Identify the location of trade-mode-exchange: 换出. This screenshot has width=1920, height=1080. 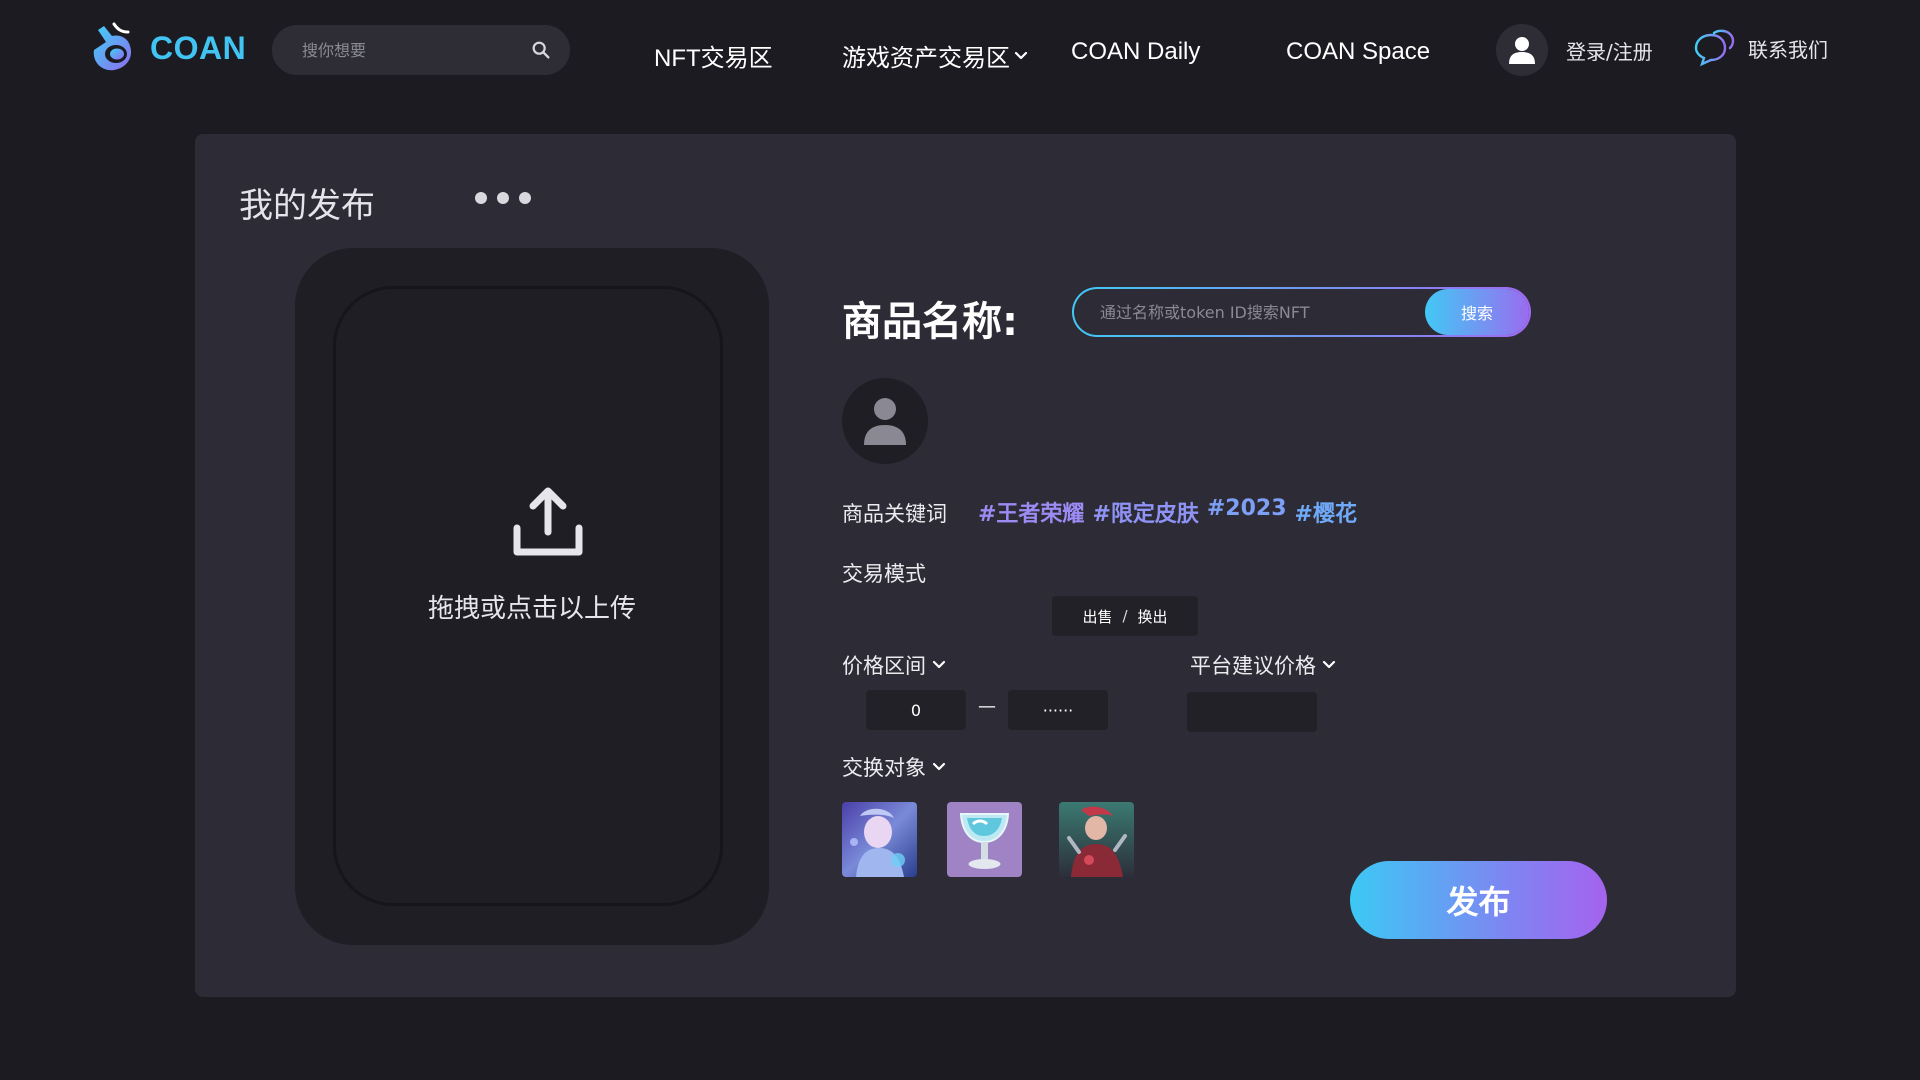
(1153, 616).